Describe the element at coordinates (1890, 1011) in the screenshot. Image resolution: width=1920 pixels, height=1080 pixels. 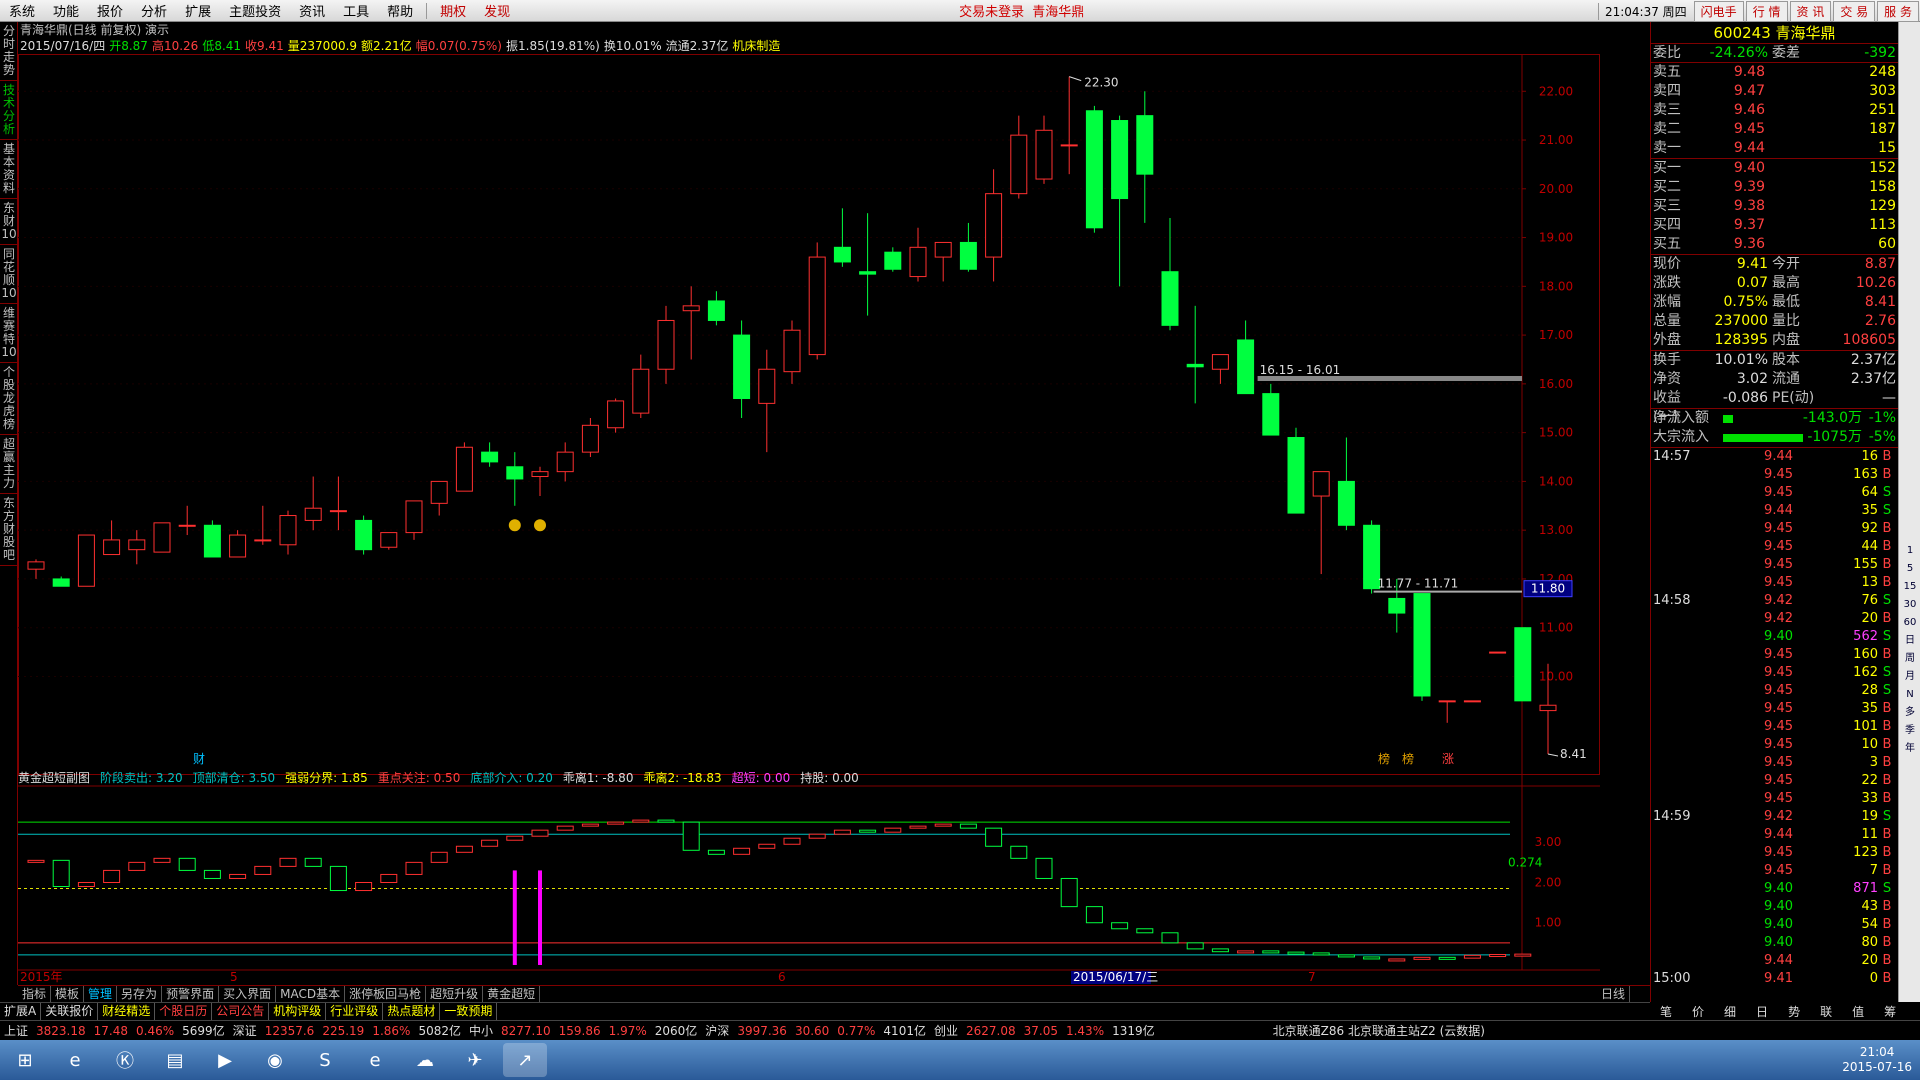
I see `panel-tab-7: 筹` at that location.